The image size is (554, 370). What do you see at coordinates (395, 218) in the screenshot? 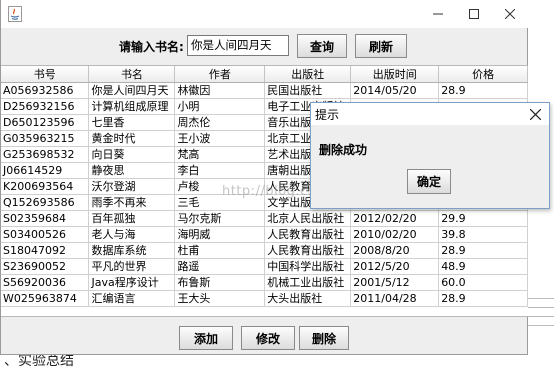
I see `table-cell: 2012/02/20` at bounding box center [395, 218].